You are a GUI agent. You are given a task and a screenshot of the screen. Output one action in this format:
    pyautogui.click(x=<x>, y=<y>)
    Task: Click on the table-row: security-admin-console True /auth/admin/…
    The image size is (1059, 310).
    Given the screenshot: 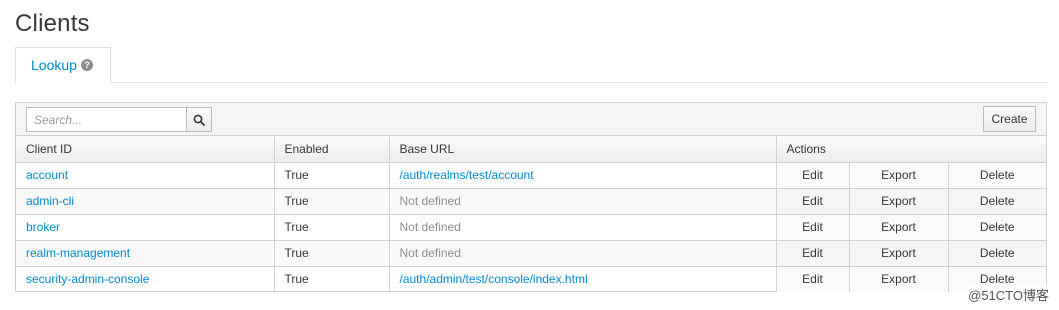 What is the action you would take?
    pyautogui.click(x=531, y=279)
    